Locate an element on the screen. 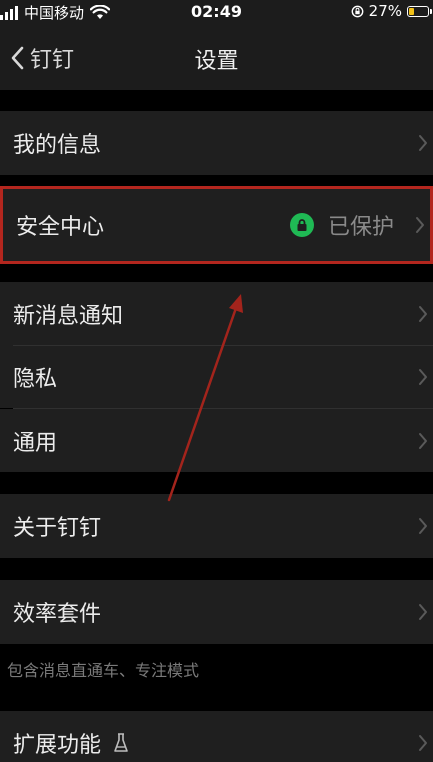 Image resolution: width=433 pixels, height=762 pixels. row-extensions: 扩展功能 is located at coordinates (216, 736).